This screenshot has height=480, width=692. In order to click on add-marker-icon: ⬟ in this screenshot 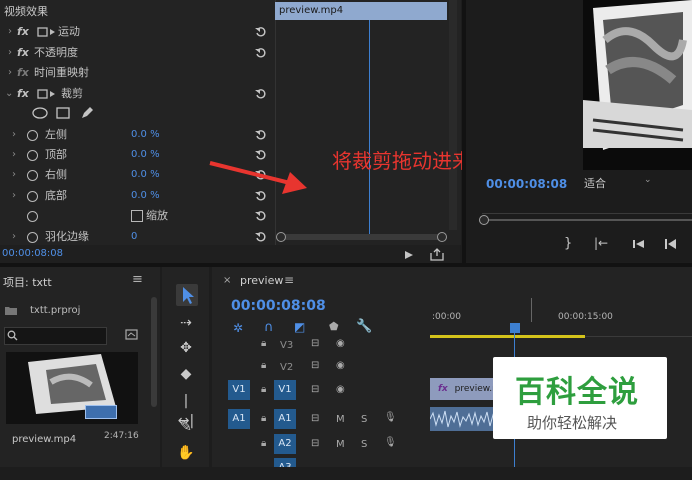, I will do `click(334, 326)`.